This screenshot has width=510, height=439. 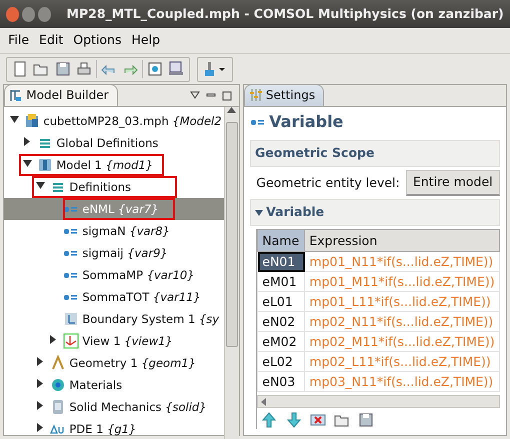 What do you see at coordinates (281, 302) in the screenshot?
I see `table-cell: eL01` at bounding box center [281, 302].